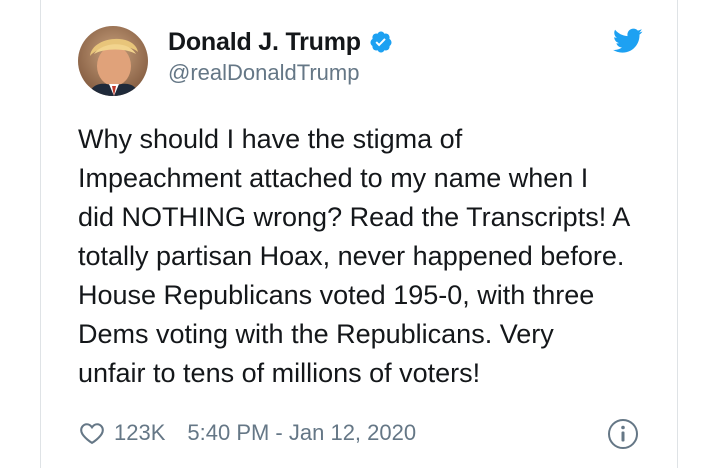 This screenshot has height=468, width=720. What do you see at coordinates (301, 433) in the screenshot?
I see `tweet-timestamp: 5:40 PM - Jan 12, 2020` at bounding box center [301, 433].